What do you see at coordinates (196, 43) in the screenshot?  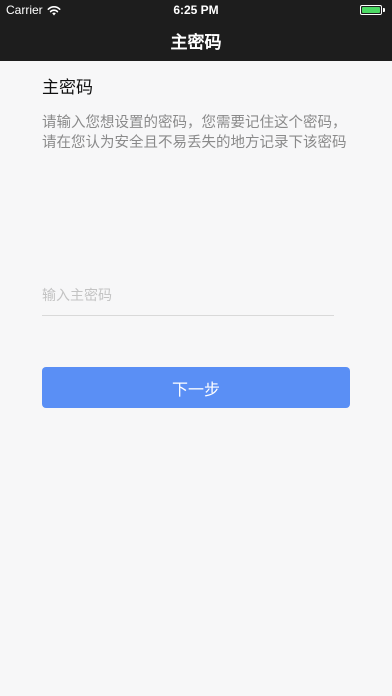 I see `nav-title: 主密码` at bounding box center [196, 43].